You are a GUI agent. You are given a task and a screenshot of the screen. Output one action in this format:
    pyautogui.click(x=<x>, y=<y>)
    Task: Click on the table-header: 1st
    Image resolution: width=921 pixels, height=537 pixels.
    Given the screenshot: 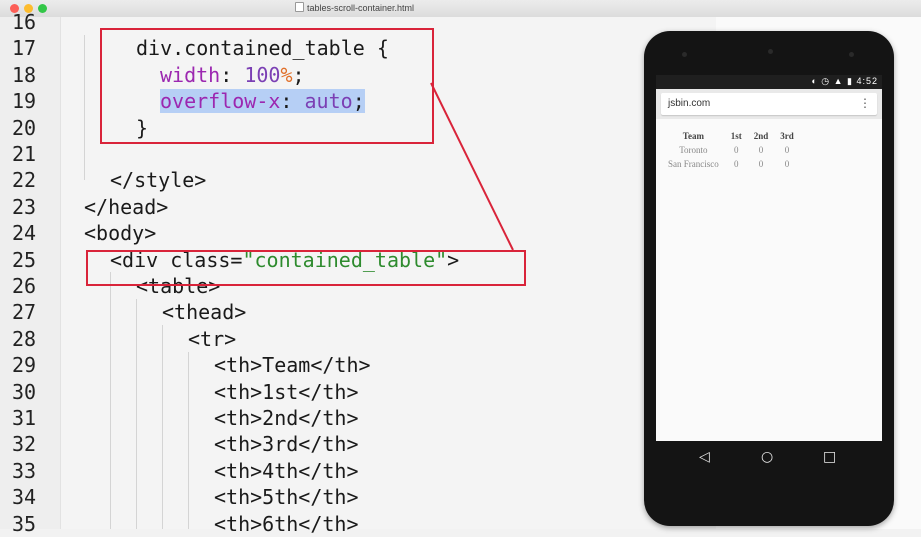 What is the action you would take?
    pyautogui.click(x=736, y=136)
    